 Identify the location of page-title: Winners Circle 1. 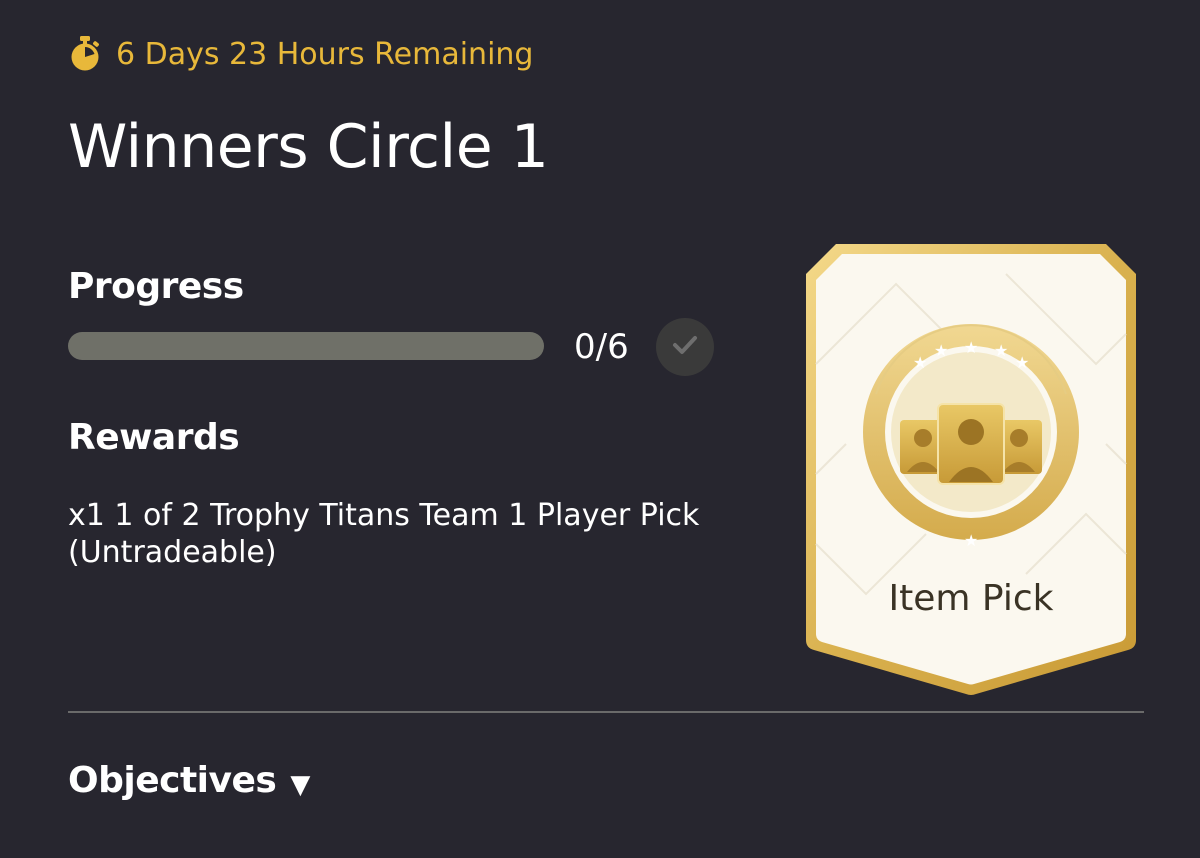
(308, 147).